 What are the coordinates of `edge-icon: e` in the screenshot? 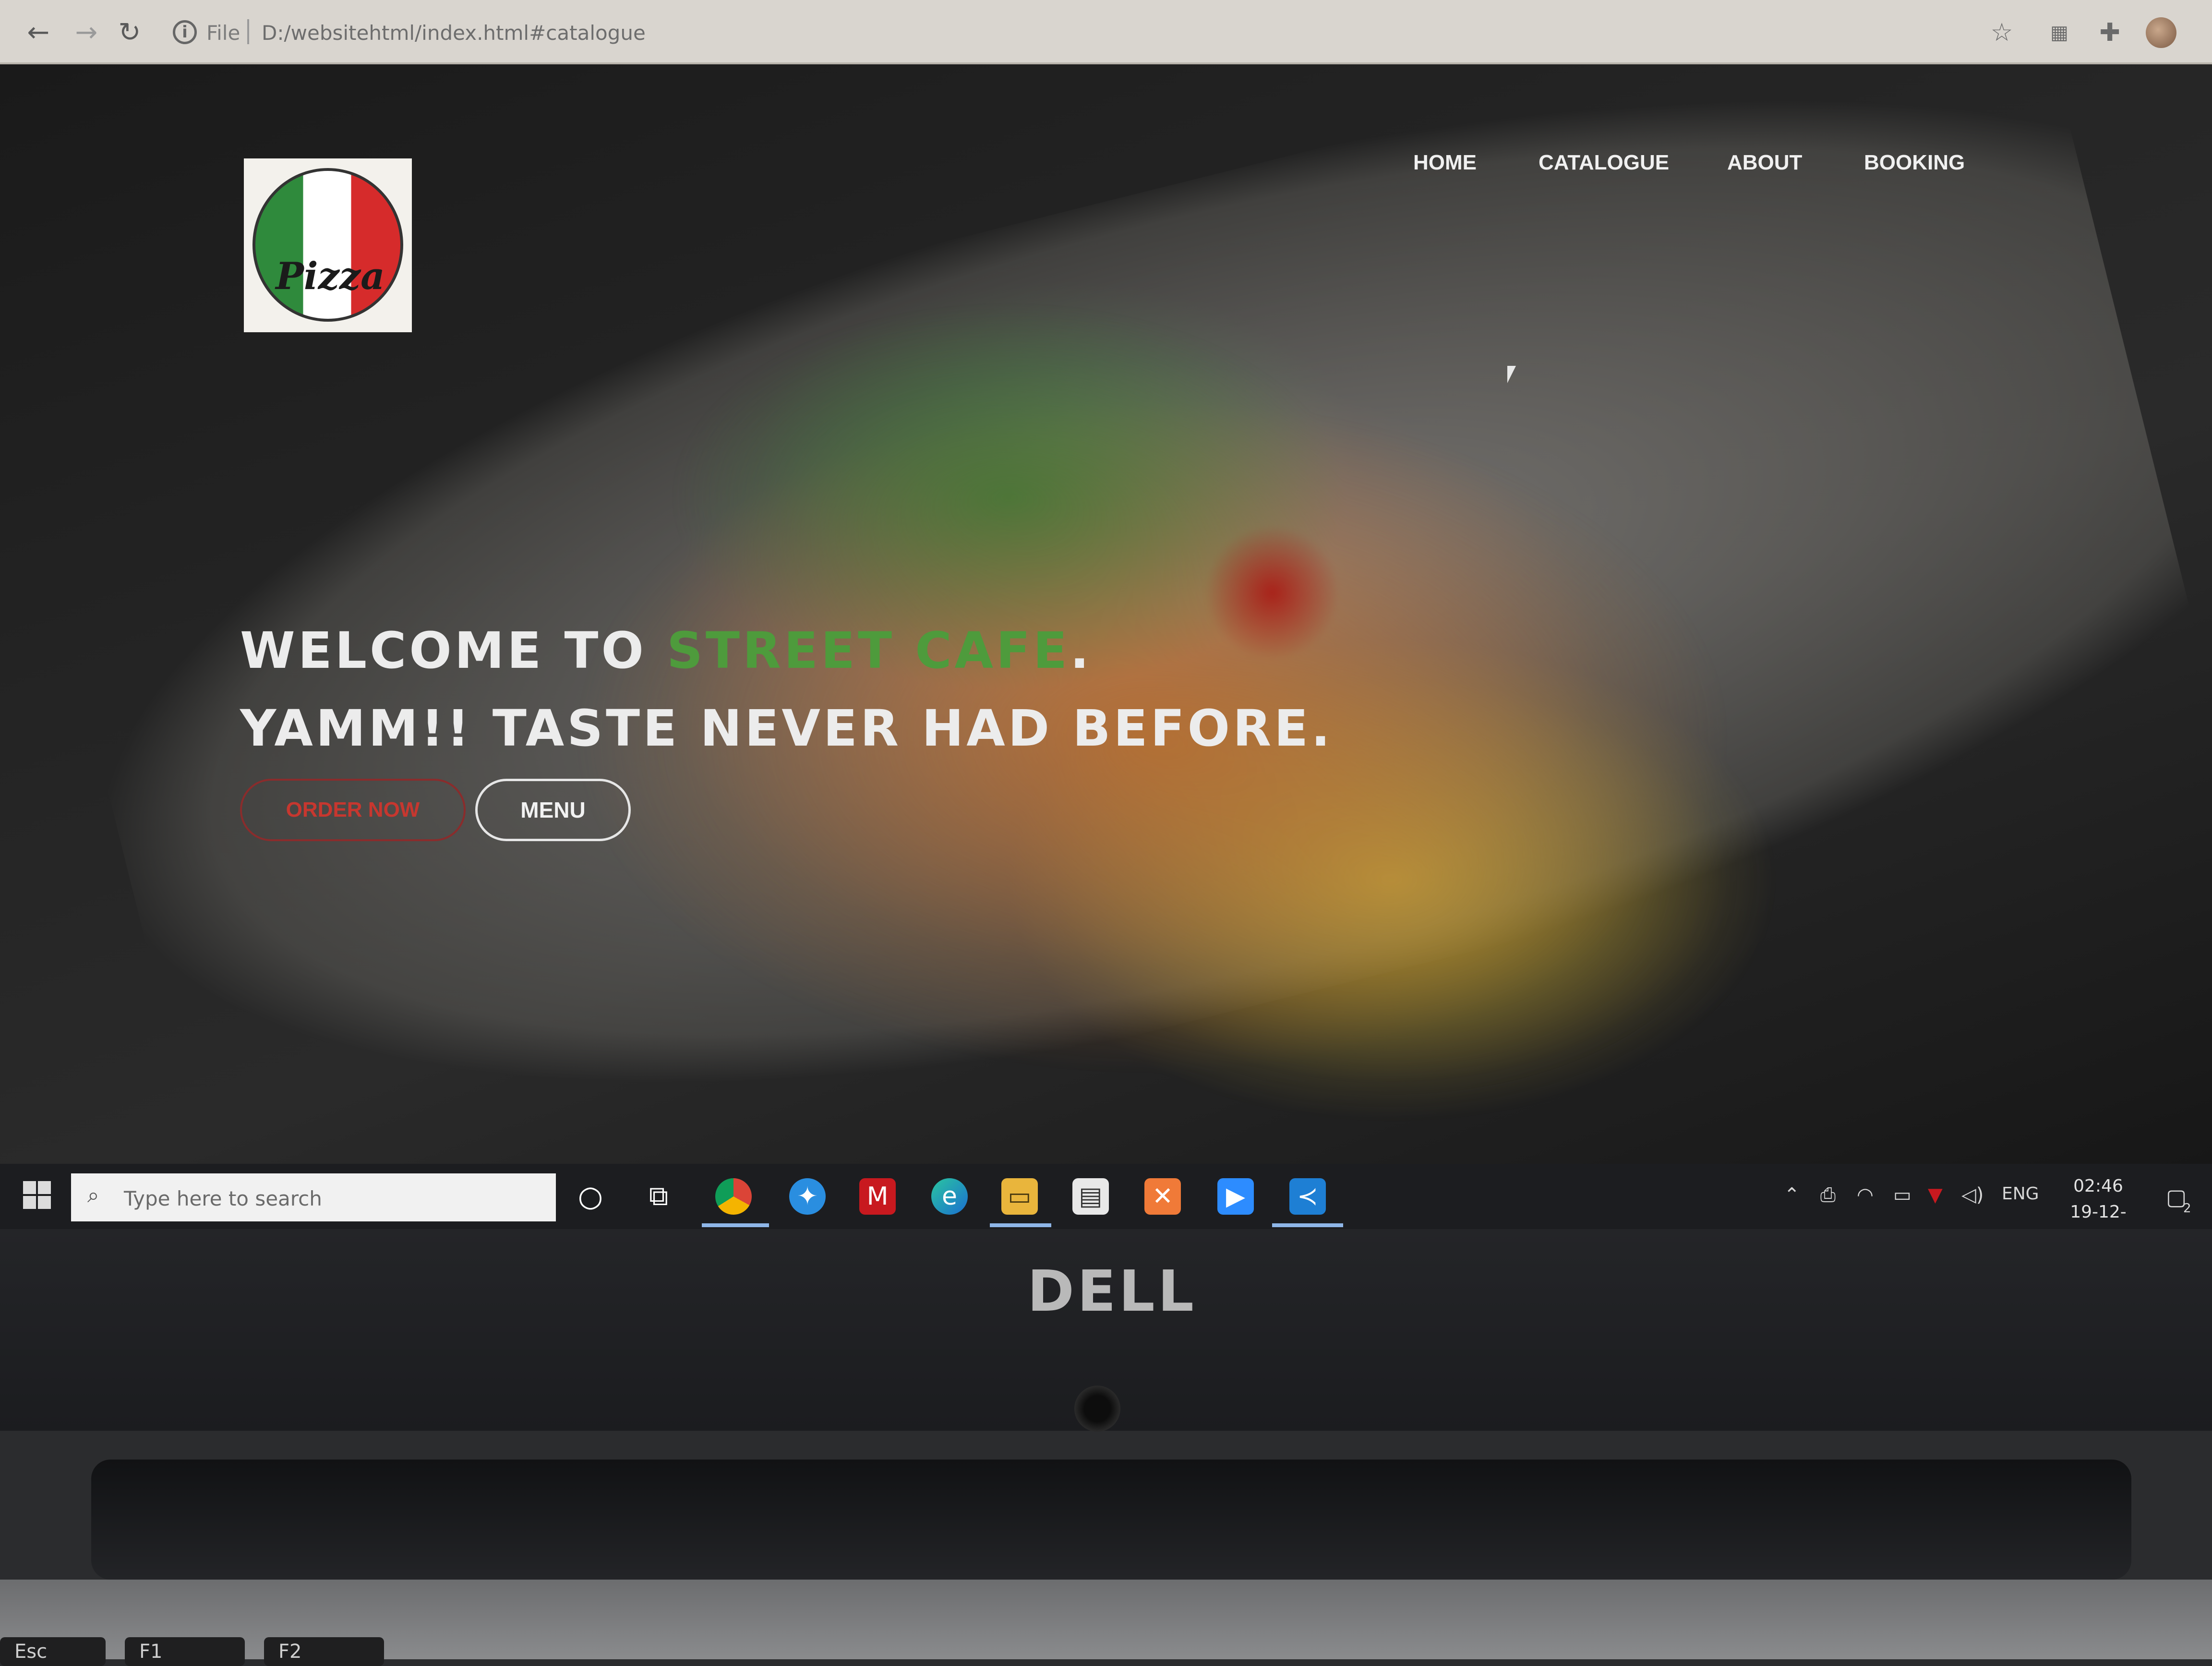 It's located at (949, 1196).